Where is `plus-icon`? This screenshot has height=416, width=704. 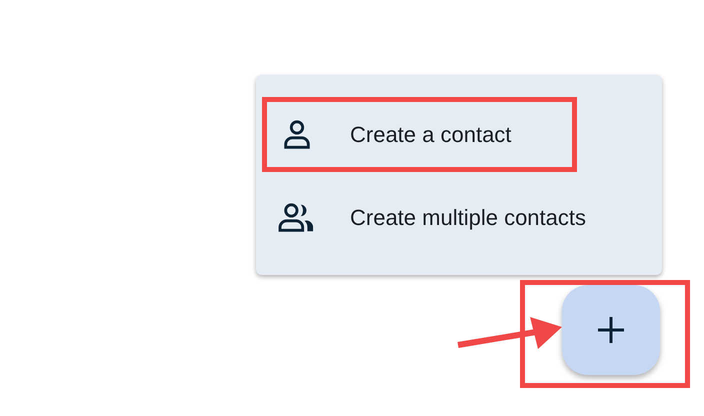
plus-icon is located at coordinates (611, 330).